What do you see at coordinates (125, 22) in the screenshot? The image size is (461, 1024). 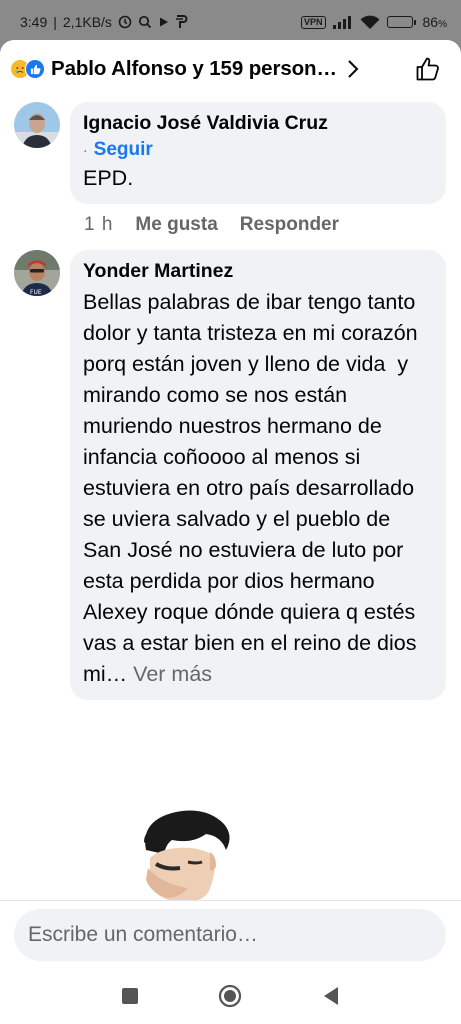 I see `clock-icon` at bounding box center [125, 22].